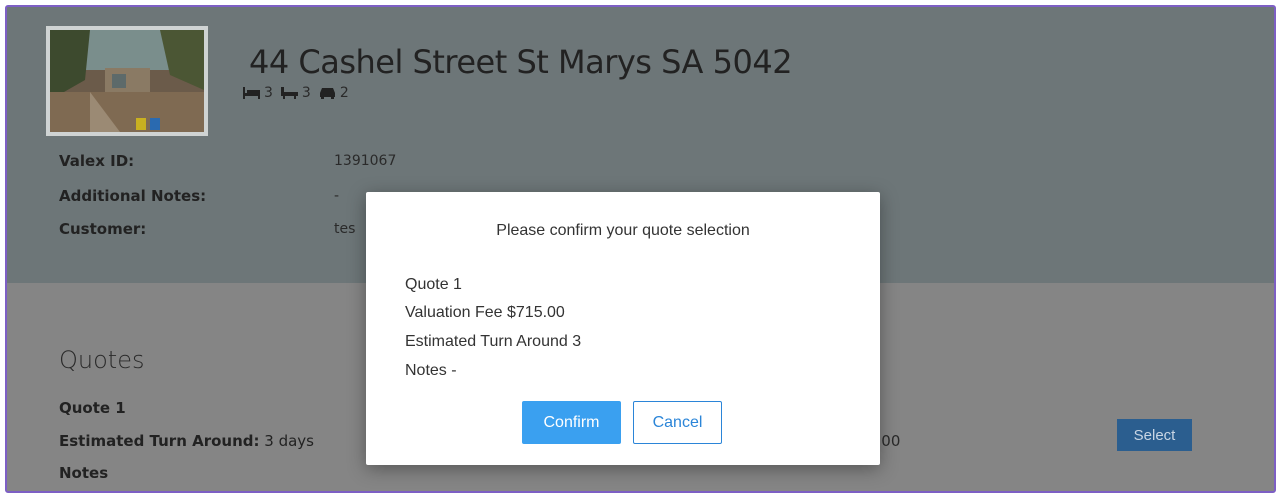 The image size is (1279, 495). I want to click on property-photo, so click(127, 81).